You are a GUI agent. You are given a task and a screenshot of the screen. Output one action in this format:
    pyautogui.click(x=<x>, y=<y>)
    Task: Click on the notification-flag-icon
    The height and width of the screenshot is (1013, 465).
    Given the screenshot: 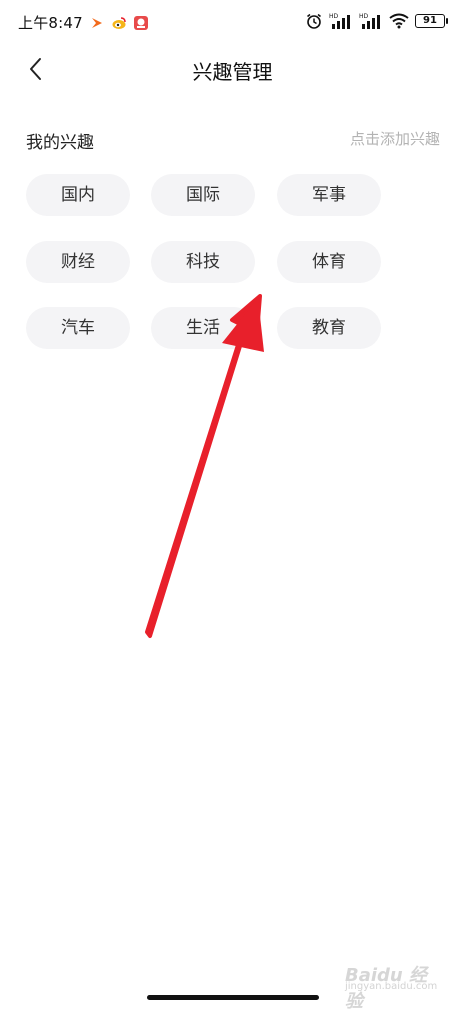 What is the action you would take?
    pyautogui.click(x=96, y=22)
    